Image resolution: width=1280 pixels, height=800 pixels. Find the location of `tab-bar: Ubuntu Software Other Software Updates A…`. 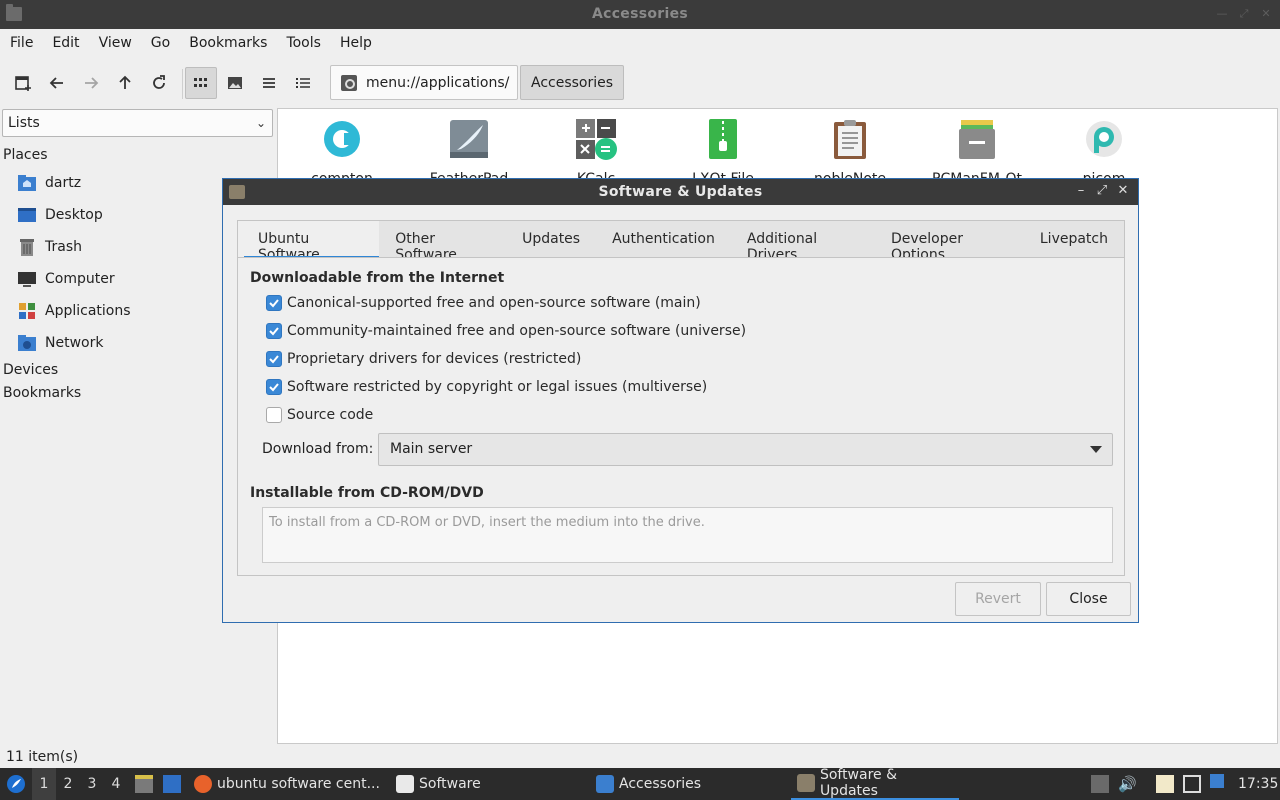

tab-bar: Ubuntu Software Other Software Updates A… is located at coordinates (681, 241).